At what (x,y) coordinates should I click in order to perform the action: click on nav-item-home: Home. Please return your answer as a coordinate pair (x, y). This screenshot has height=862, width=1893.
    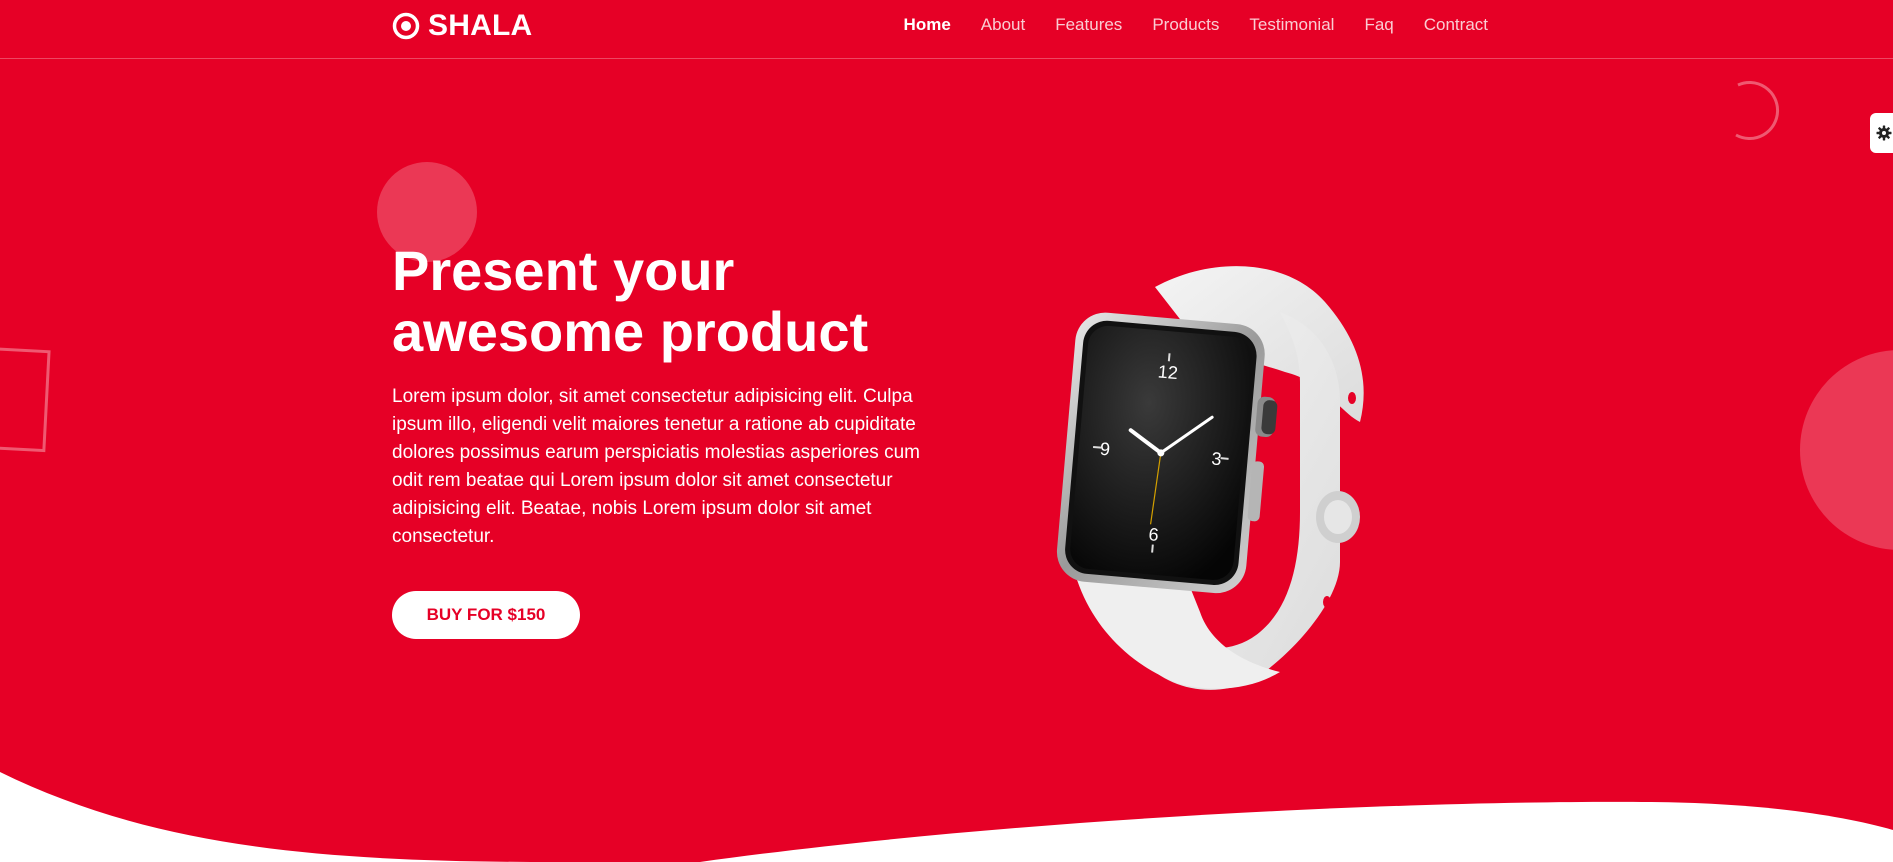
    Looking at the image, I should click on (927, 24).